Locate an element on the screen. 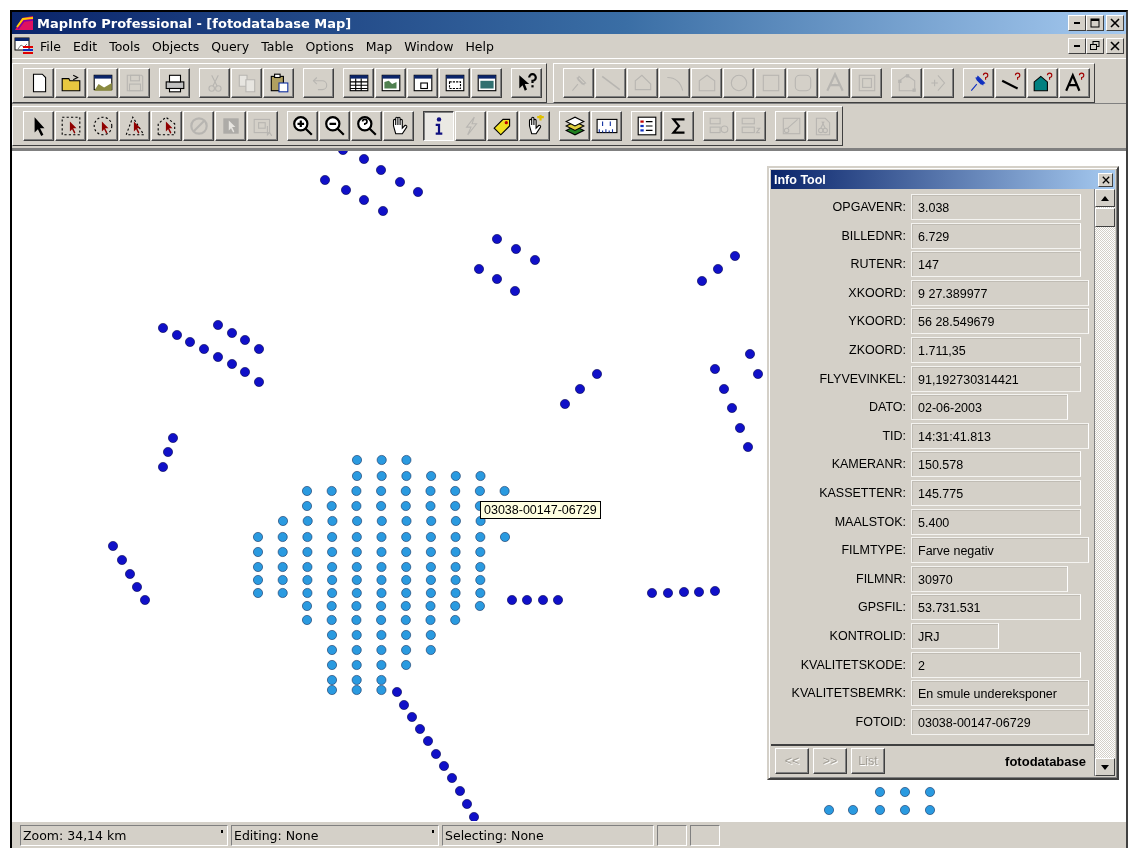  menu-item: Table is located at coordinates (277, 46).